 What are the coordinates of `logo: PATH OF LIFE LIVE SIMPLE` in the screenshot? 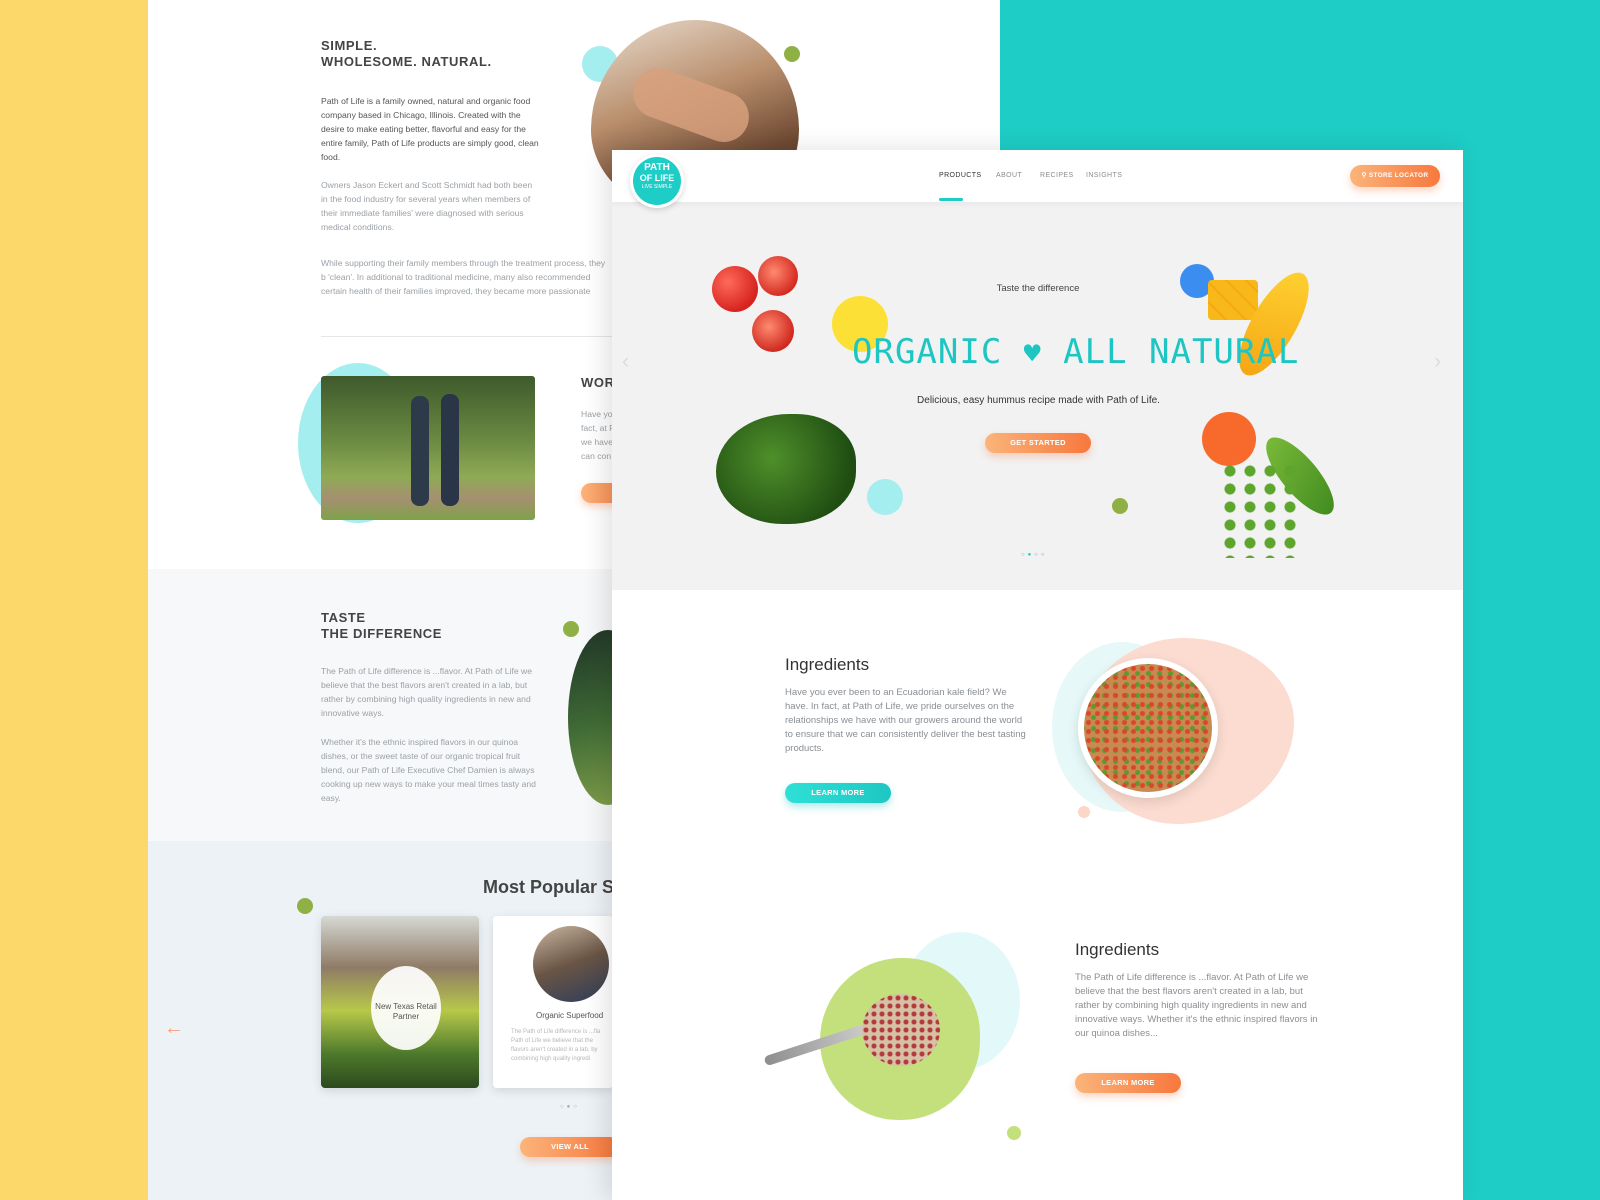 It's located at (657, 181).